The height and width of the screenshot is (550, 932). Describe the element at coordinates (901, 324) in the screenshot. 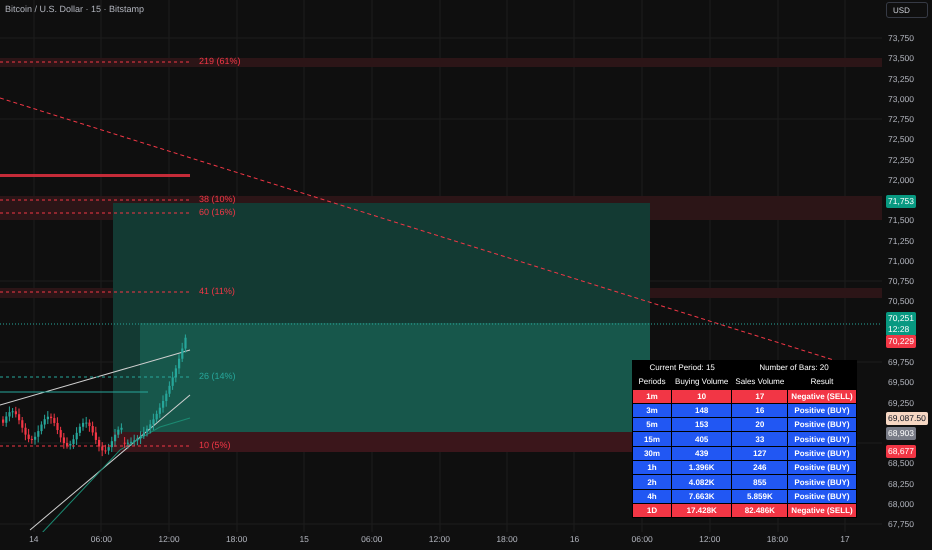

I see `price-tag: 70,251 12:28` at that location.